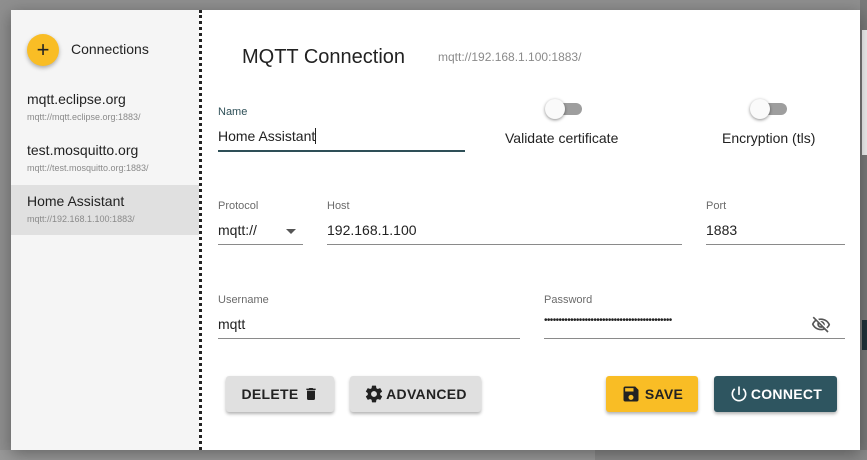  Describe the element at coordinates (769, 138) in the screenshot. I see `encryption-label: Encryption (tls)` at that location.